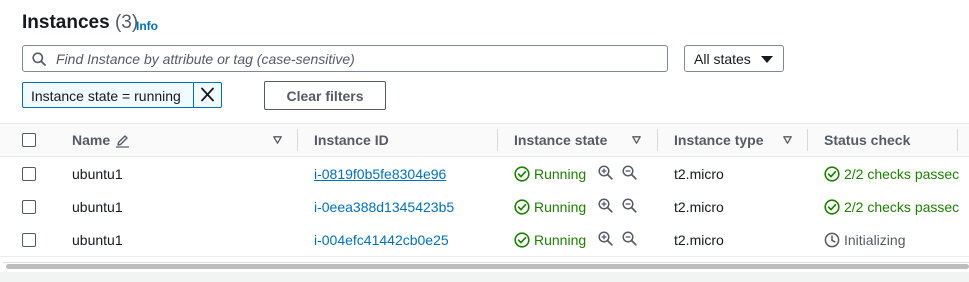 The image size is (969, 282). I want to click on caret-down-icon, so click(767, 59).